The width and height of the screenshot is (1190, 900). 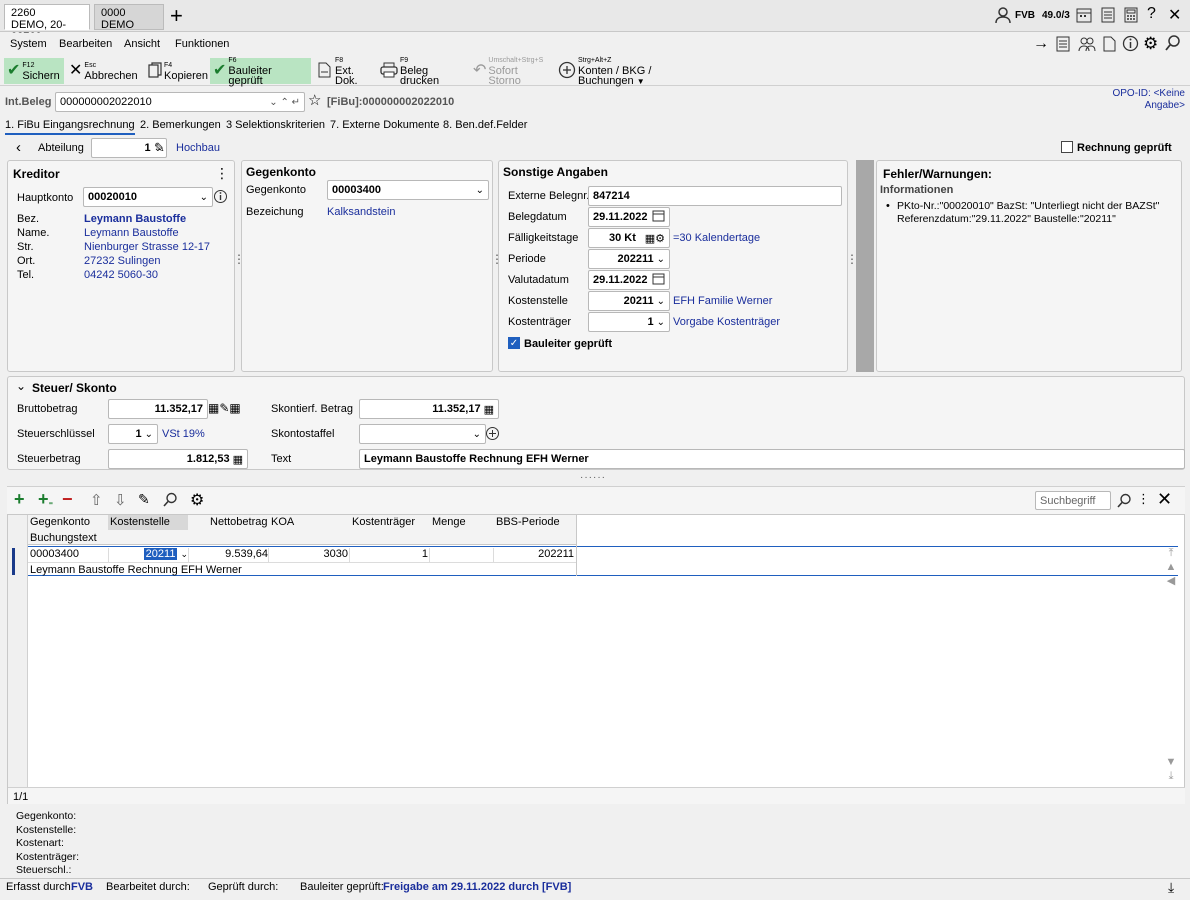 I want to click on calculator-pencil-icon: ▦✎▦, so click(x=224, y=408).